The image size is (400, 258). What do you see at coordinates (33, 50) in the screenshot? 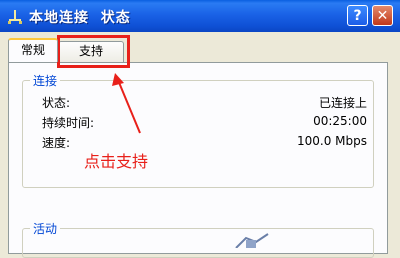
I see `tab-general: 常规` at bounding box center [33, 50].